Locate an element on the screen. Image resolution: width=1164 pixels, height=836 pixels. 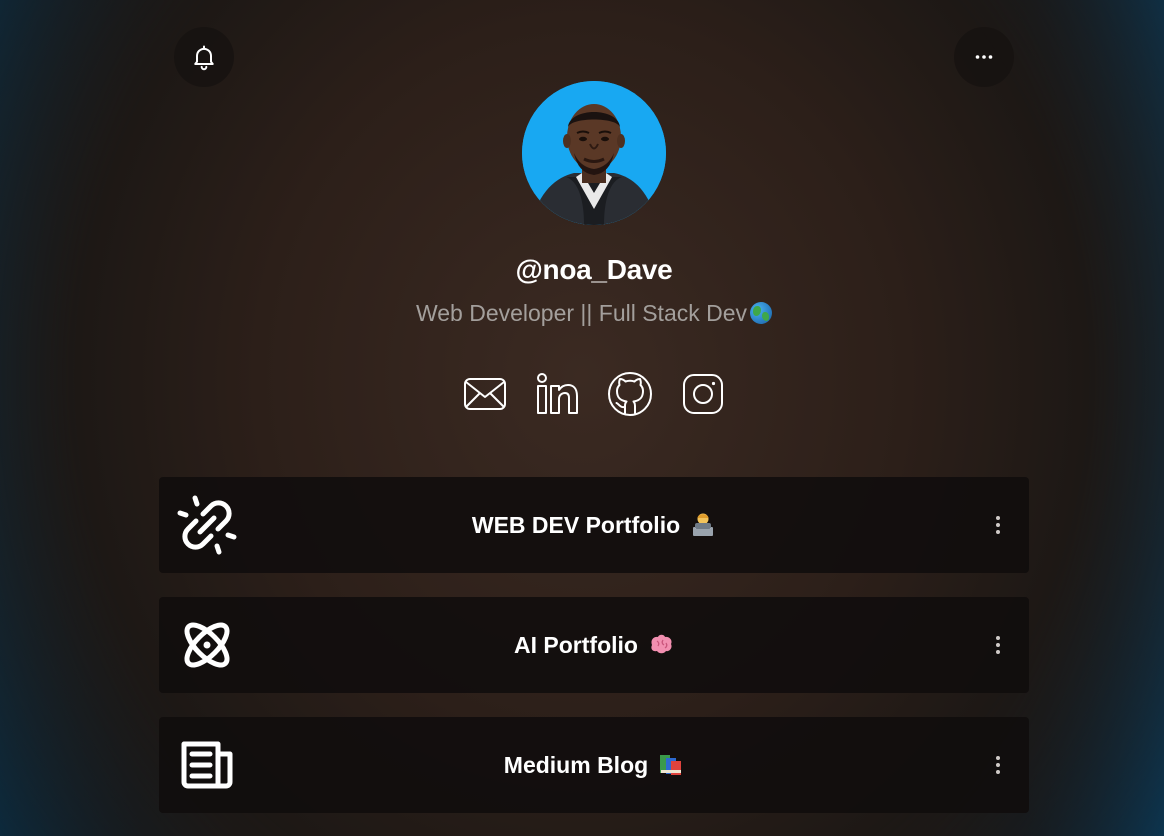
email-icon is located at coordinates (485, 394).